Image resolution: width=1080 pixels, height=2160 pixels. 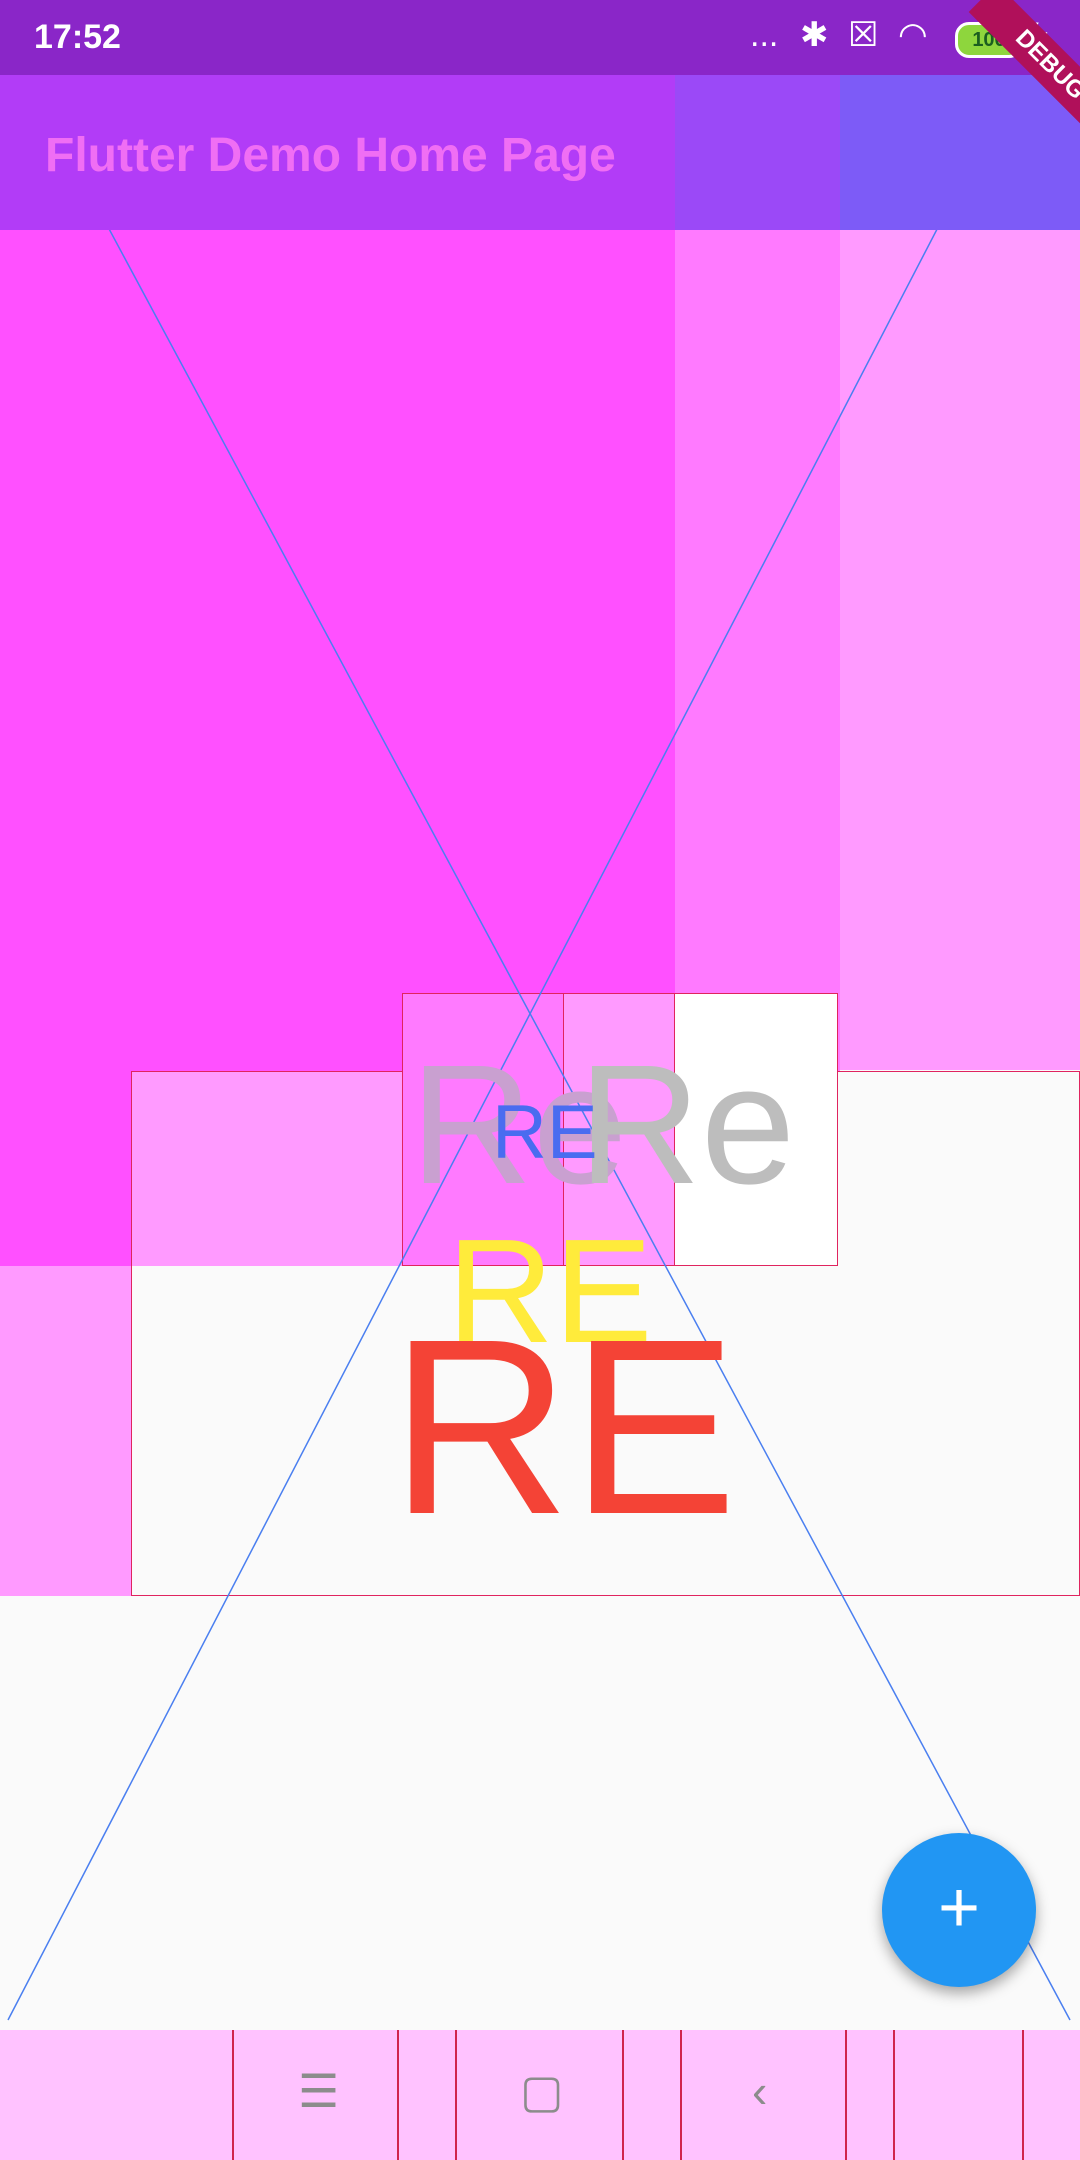 I want to click on app-title: Flutter Demo Home Page, so click(x=330, y=155).